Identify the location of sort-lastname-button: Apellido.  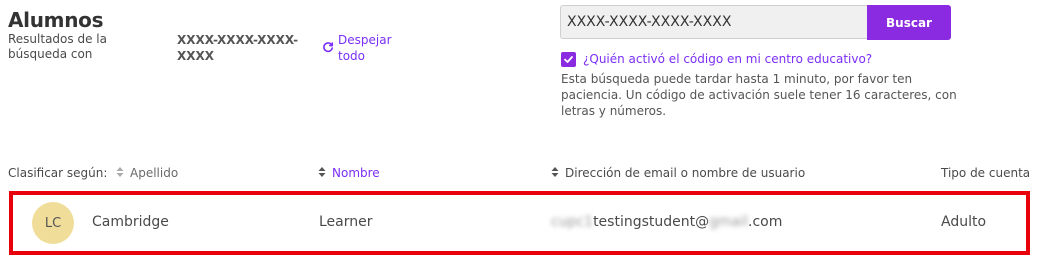
(147, 173).